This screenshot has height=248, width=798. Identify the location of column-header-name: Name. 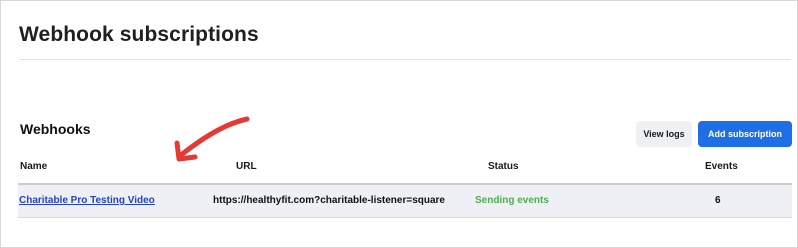
(34, 166).